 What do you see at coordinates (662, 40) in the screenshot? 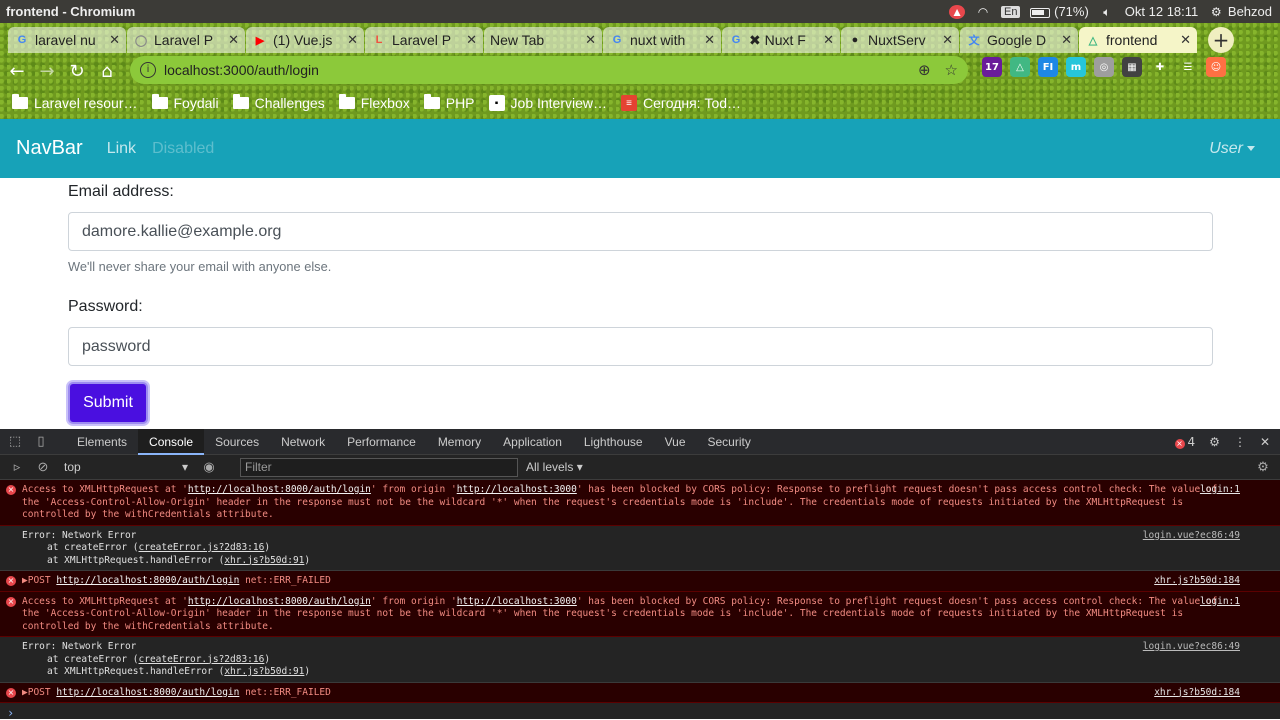
I see `browser-tab: Gnuxt with ✕` at bounding box center [662, 40].